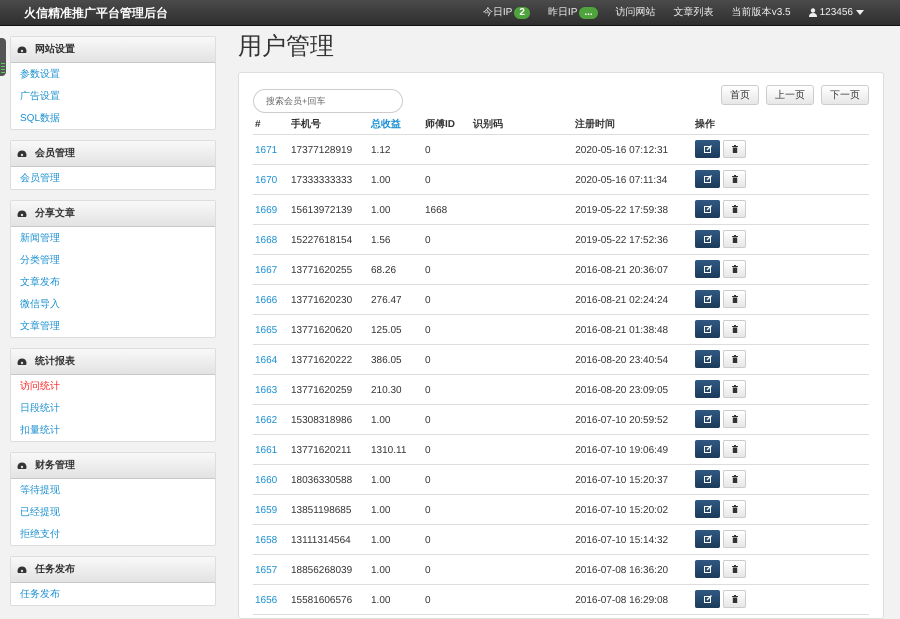  I want to click on panel-title: 网站设置, so click(55, 49).